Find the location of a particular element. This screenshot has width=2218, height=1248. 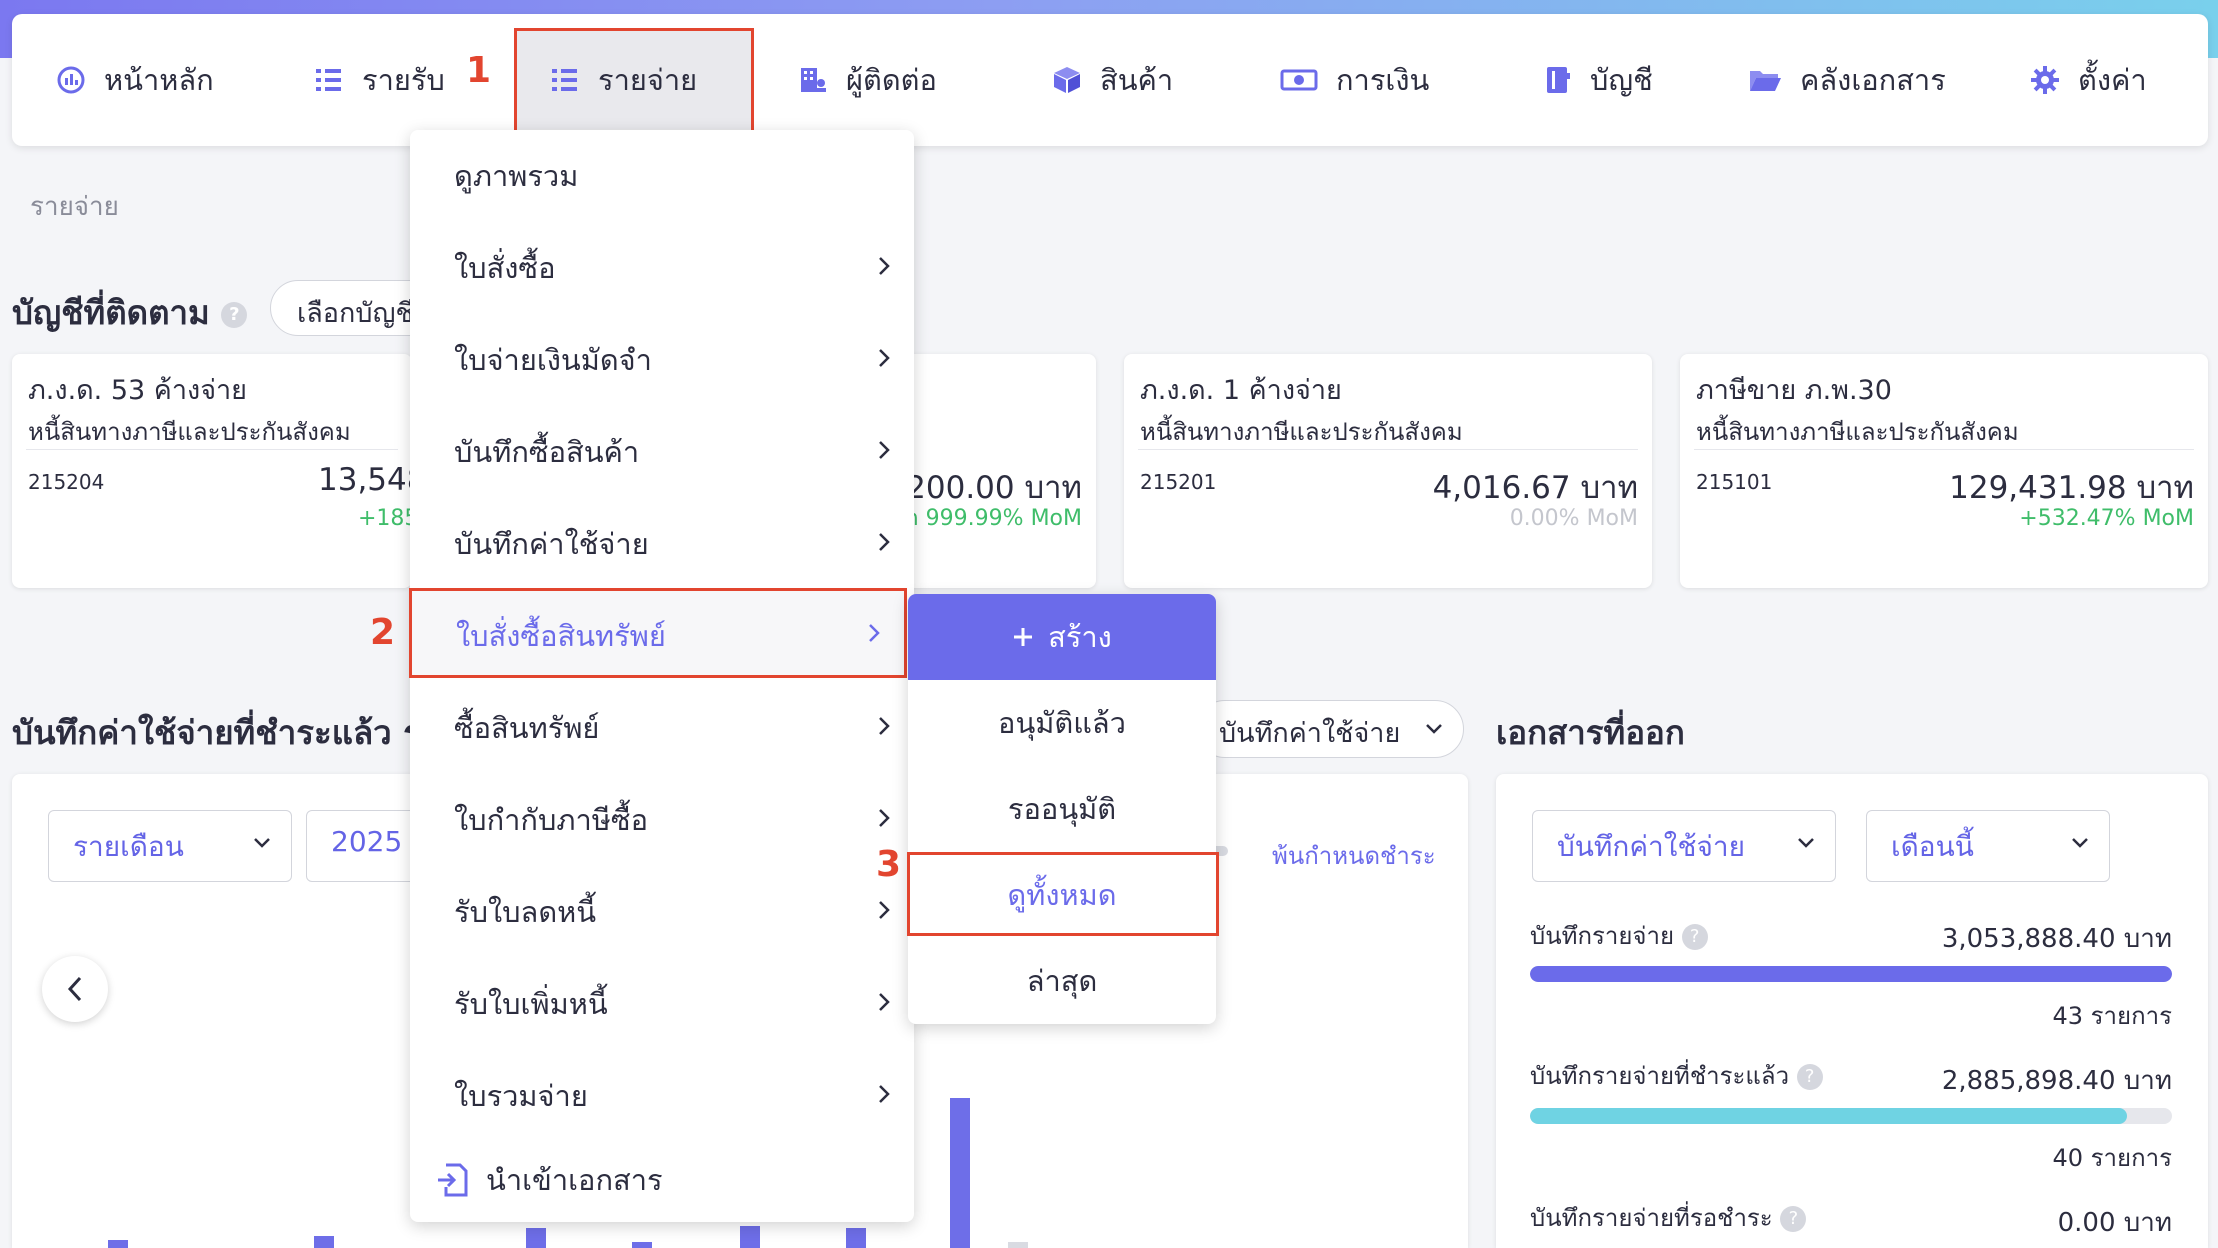

account-mom: n 999.99% MoM is located at coordinates (993, 518).